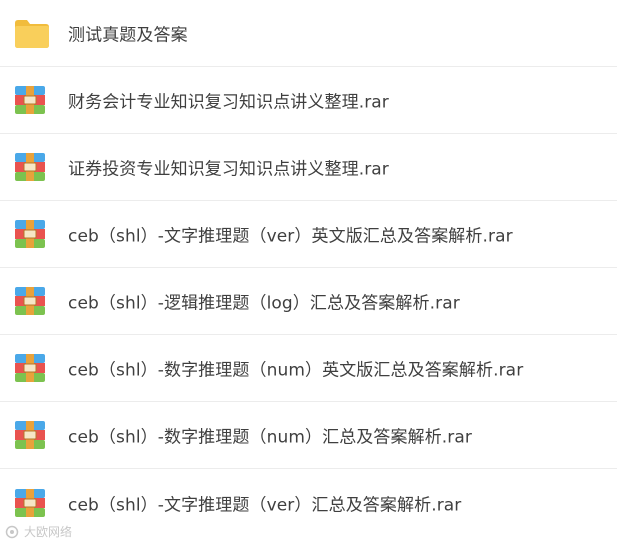 The width and height of the screenshot is (617, 545). What do you see at coordinates (308, 33) in the screenshot?
I see `file-row-folder: 测试真题及答案` at bounding box center [308, 33].